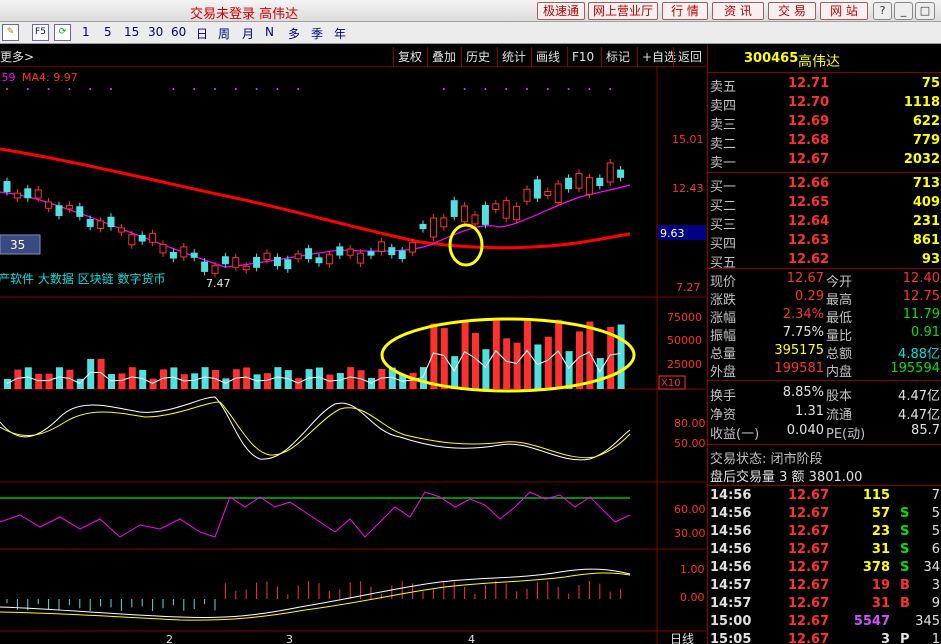  Describe the element at coordinates (825, 370) in the screenshot. I see `stat-row: 外盘 199581 内盘 195594` at that location.